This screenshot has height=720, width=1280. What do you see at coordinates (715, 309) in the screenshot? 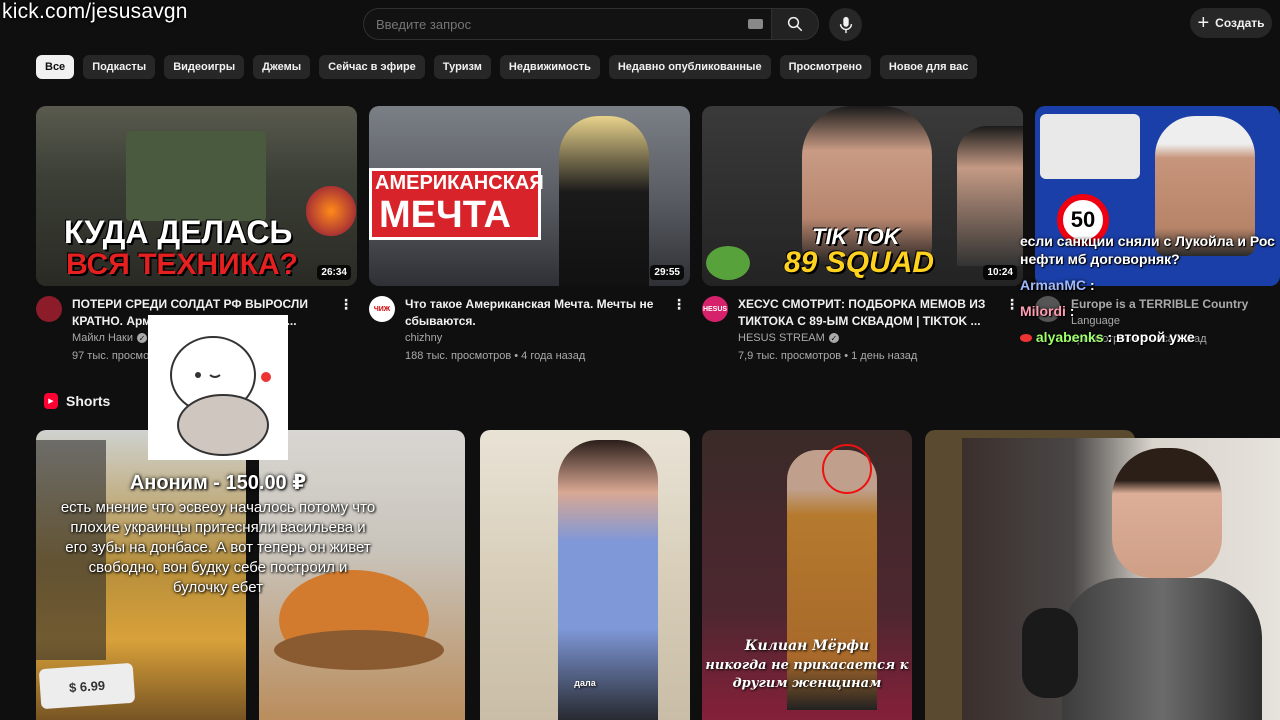
I see `channel-avatar: HESUS` at bounding box center [715, 309].